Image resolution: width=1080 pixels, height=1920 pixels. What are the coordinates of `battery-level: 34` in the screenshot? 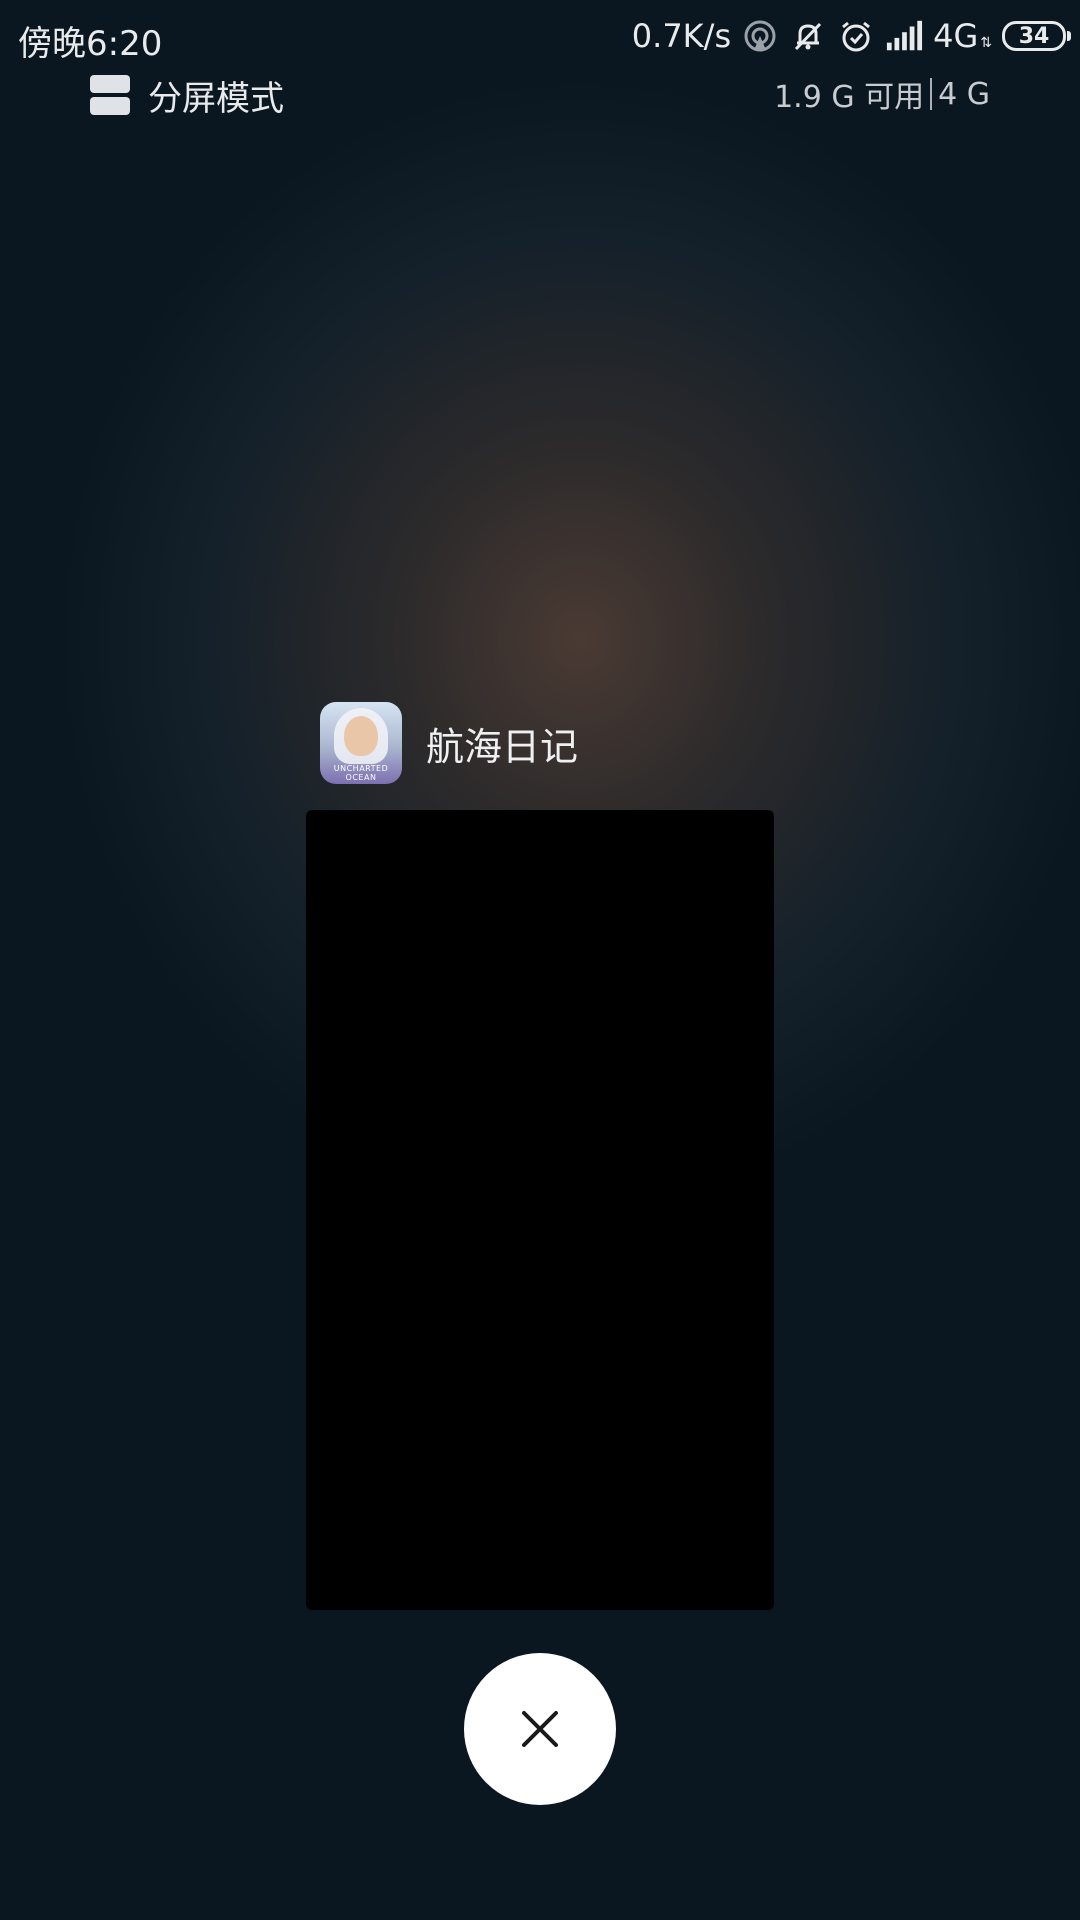 It's located at (1034, 36).